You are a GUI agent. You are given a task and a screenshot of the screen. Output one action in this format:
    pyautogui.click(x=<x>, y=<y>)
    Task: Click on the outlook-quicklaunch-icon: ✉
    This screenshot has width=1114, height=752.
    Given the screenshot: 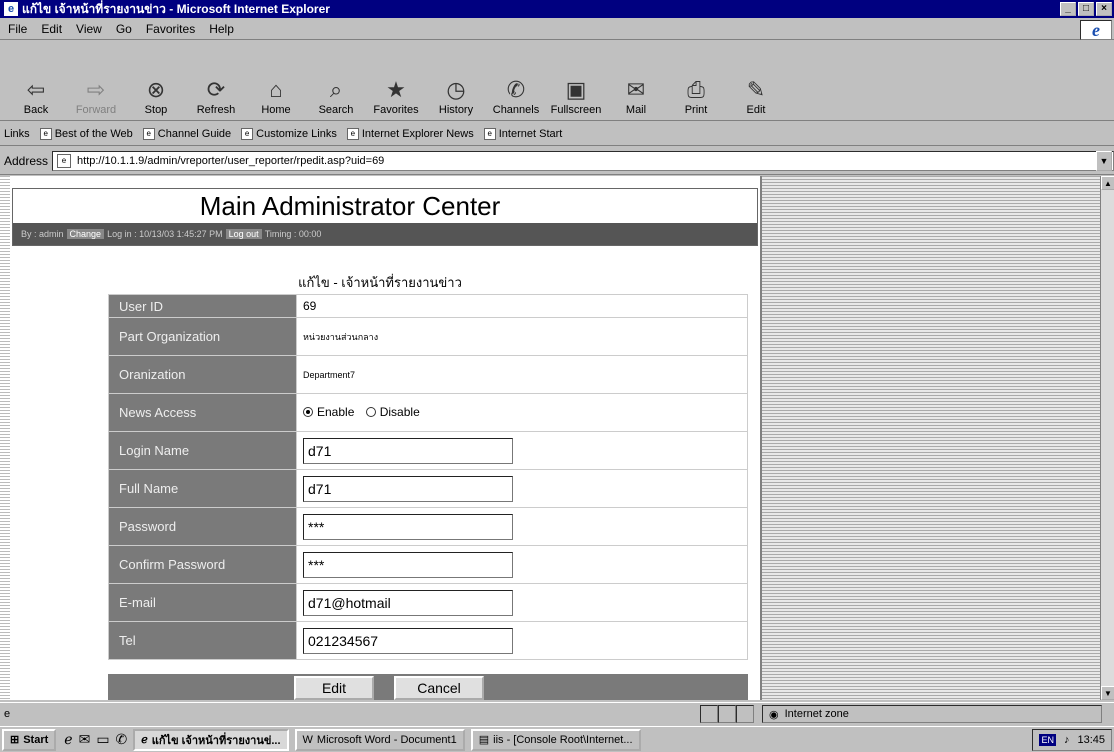 What is the action you would take?
    pyautogui.click(x=85, y=739)
    